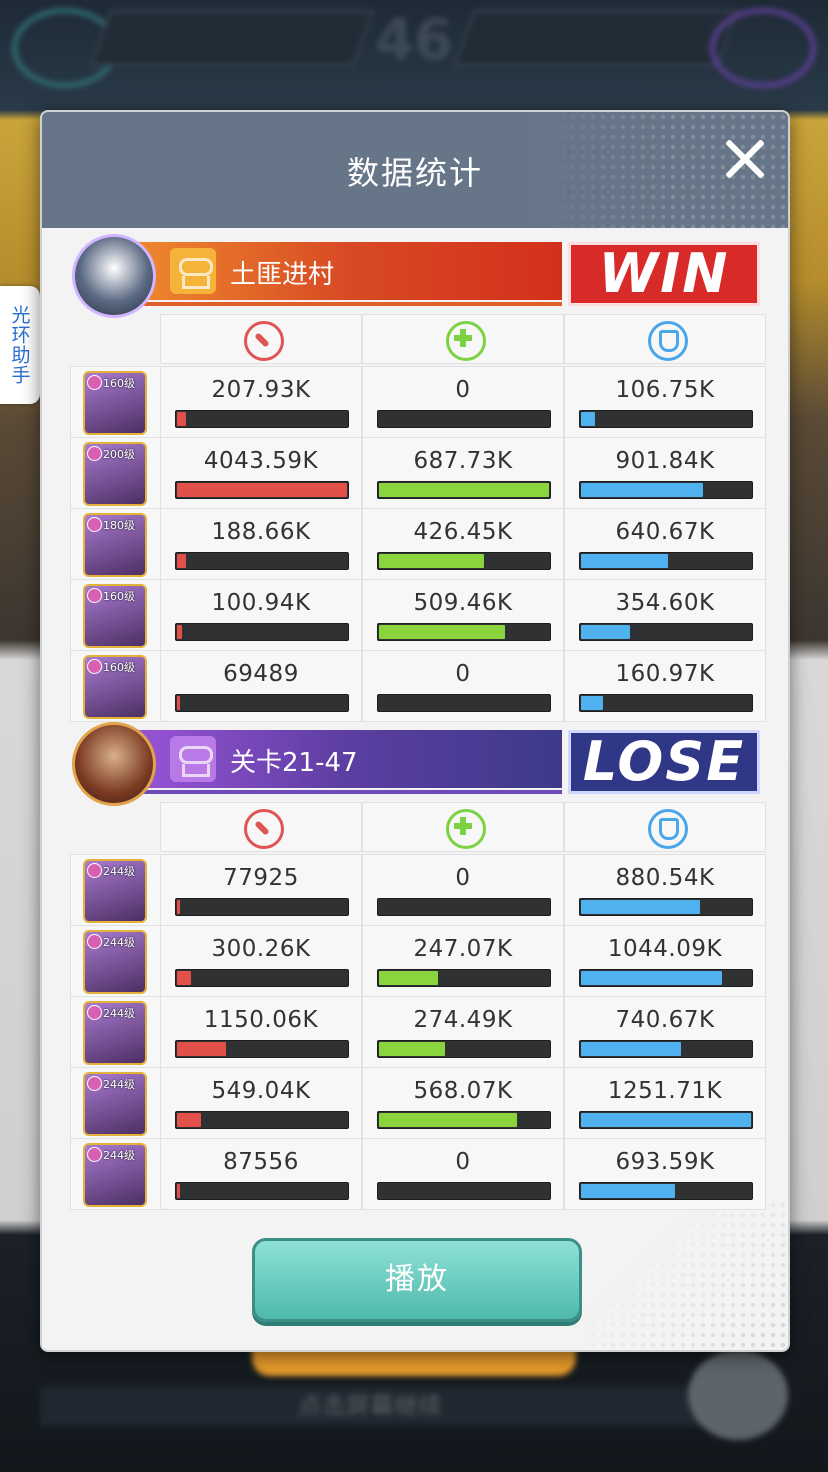  Describe the element at coordinates (261, 890) in the screenshot. I see `damage-cell: 77925` at that location.